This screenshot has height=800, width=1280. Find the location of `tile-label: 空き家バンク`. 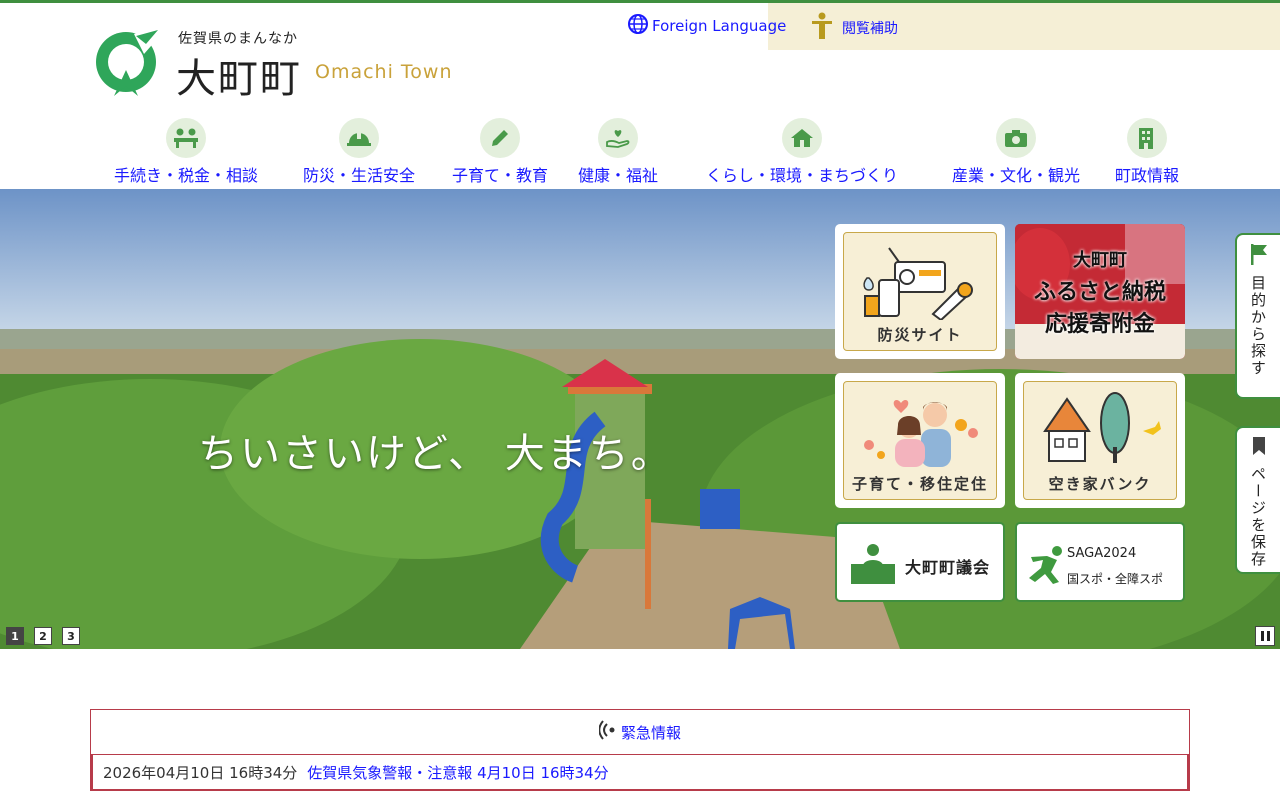

tile-label: 空き家バンク is located at coordinates (1100, 484).